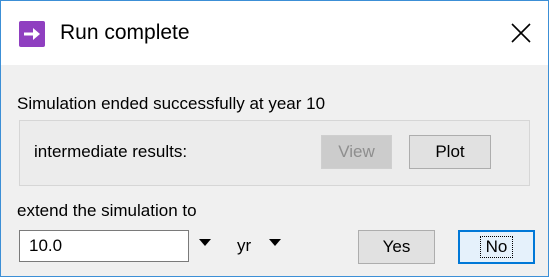 This screenshot has height=277, width=549. I want to click on unit-label: yr, so click(244, 245).